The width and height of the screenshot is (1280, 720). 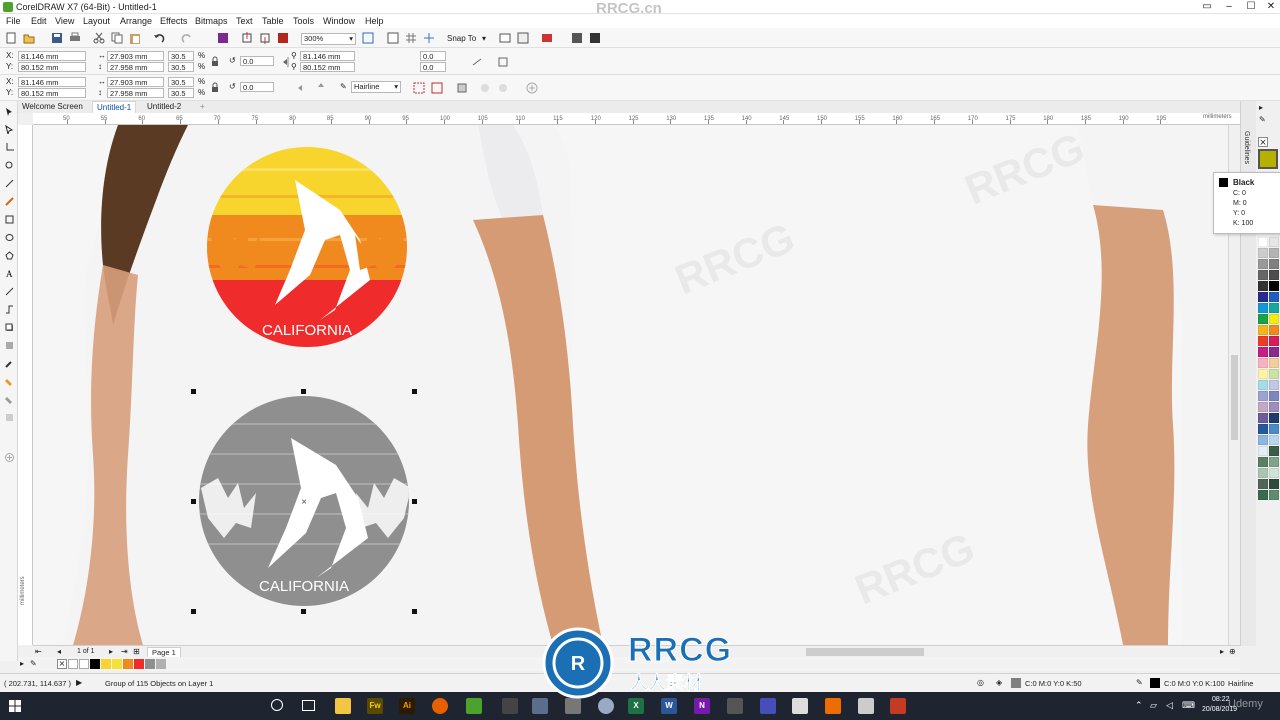 I want to click on menu-window: Window, so click(x=339, y=21).